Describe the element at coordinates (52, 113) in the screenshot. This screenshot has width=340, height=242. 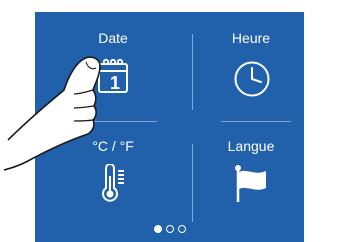
I see `pointing-hand-icon` at that location.